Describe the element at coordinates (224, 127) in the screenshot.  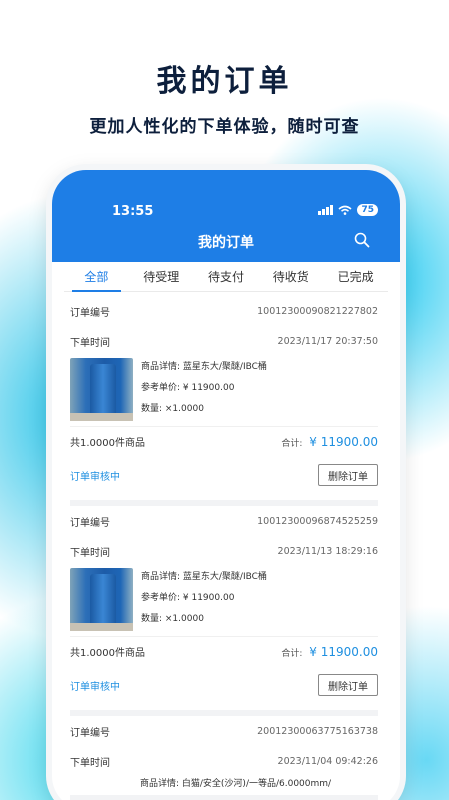
I see `promo-subline: 更加人性化的下单体验，随时可查` at that location.